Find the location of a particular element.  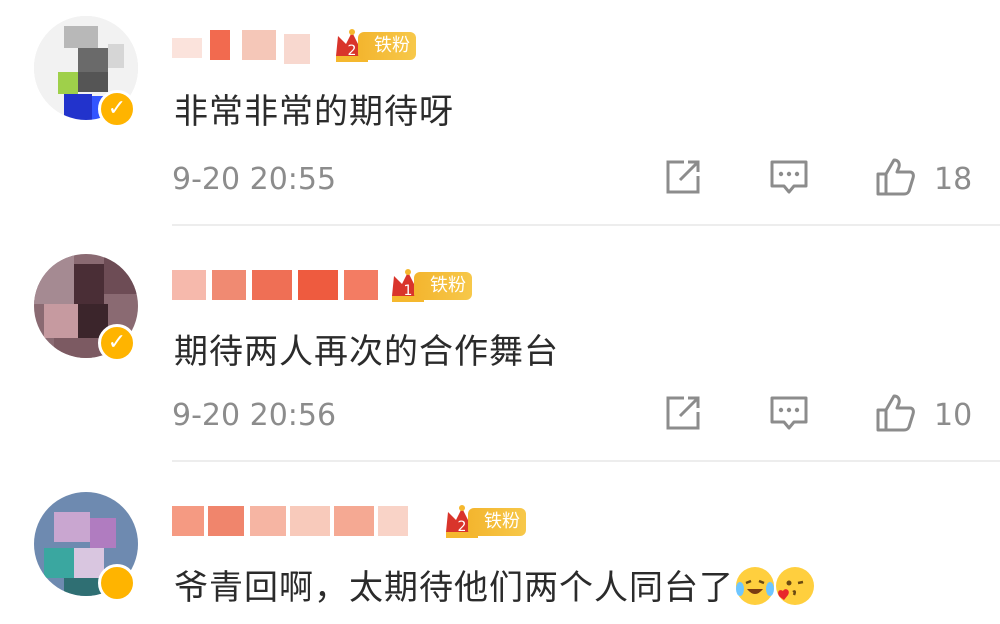

like-count: 18 is located at coordinates (953, 179).